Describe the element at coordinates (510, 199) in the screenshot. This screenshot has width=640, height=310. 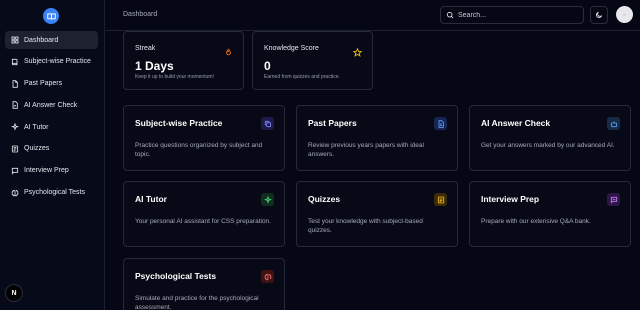
I see `card-title: Interview Prep` at that location.